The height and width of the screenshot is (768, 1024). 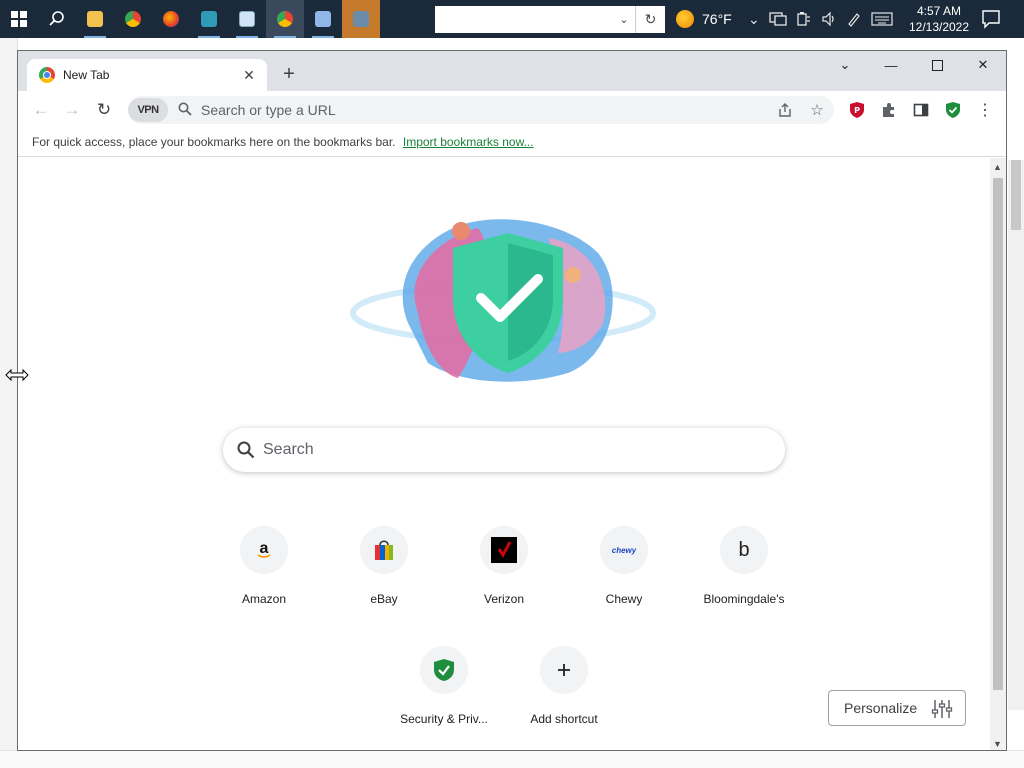 I want to click on back-arrow-icon: ←, so click(x=41, y=110).